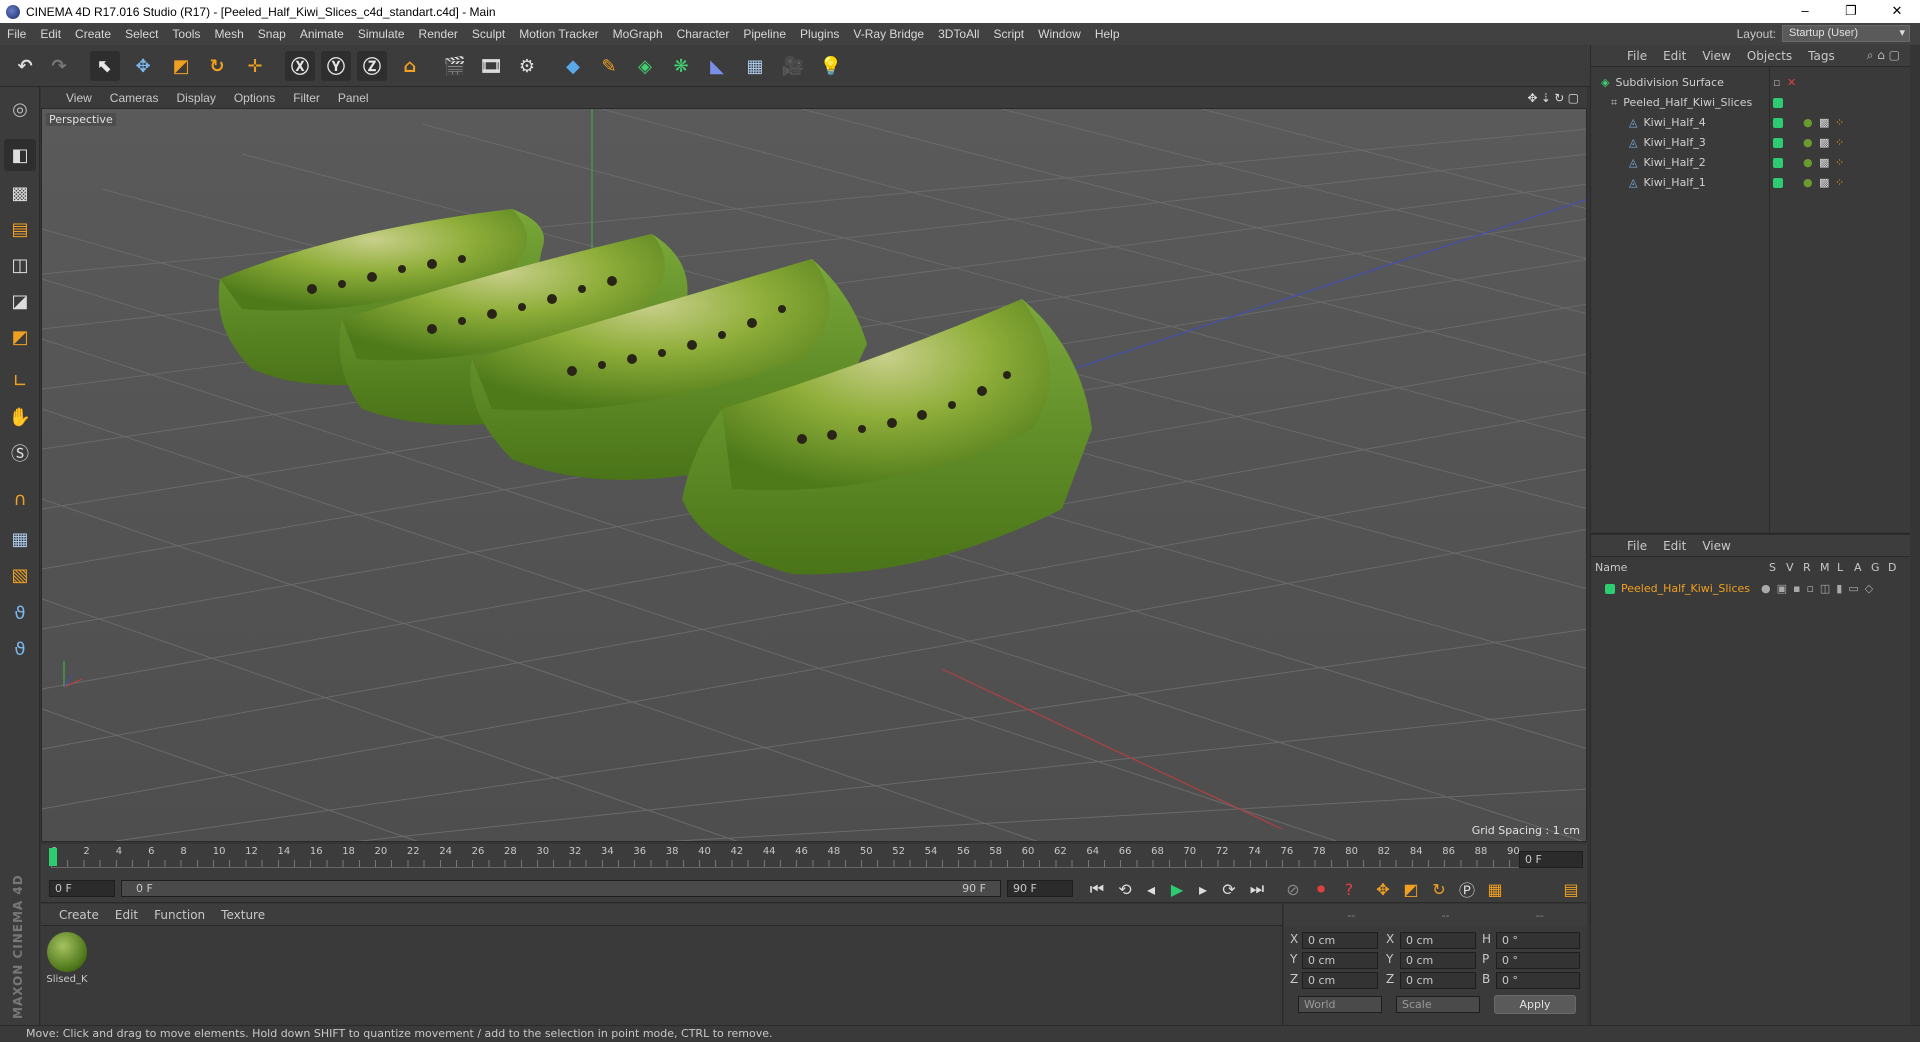  Describe the element at coordinates (609, 66) in the screenshot. I see `spline-pen-icon: ✎` at that location.